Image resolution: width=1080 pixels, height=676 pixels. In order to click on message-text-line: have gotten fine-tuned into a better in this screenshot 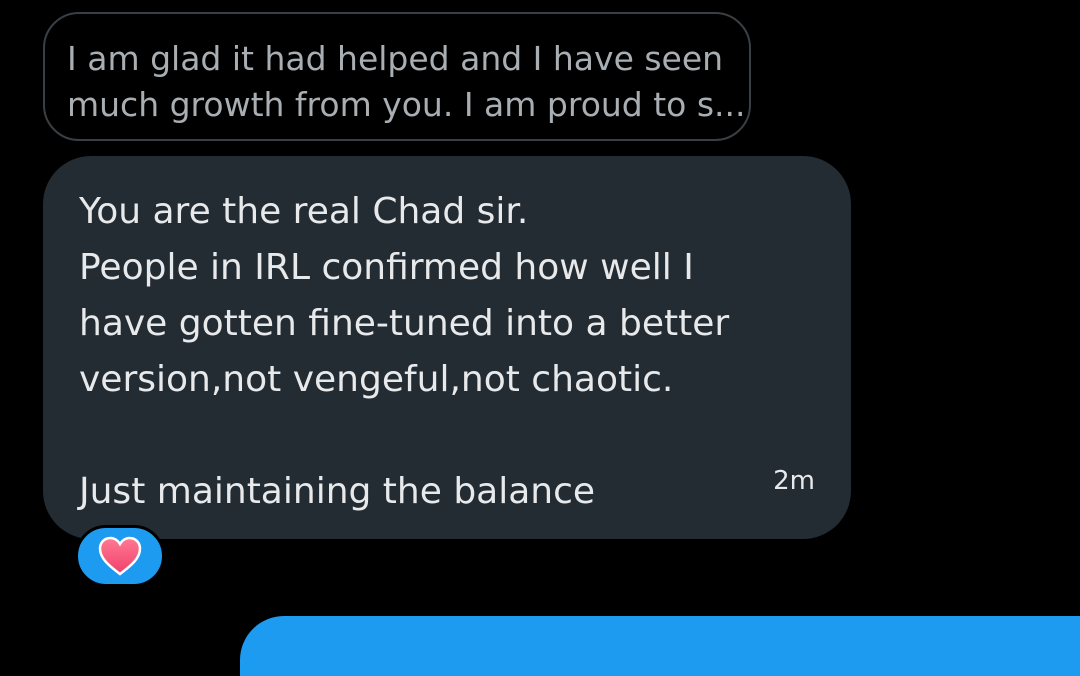, I will do `click(404, 323)`.